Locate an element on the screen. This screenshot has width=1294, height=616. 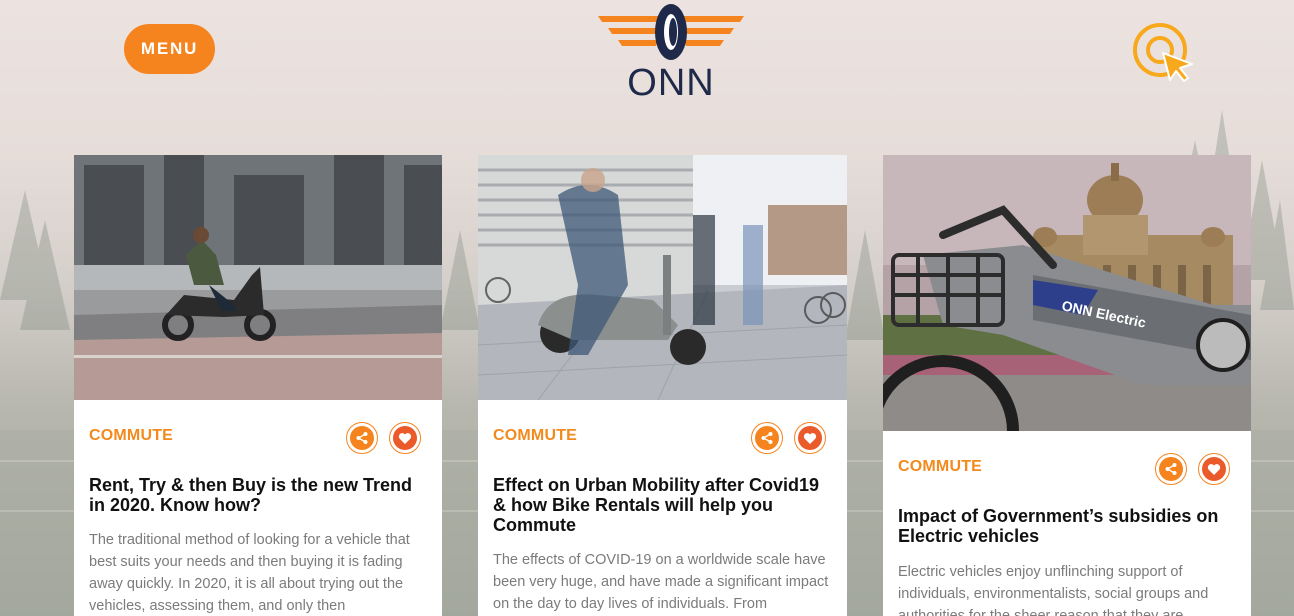
rider-on-electric-scooter-photo is located at coordinates (258, 277).